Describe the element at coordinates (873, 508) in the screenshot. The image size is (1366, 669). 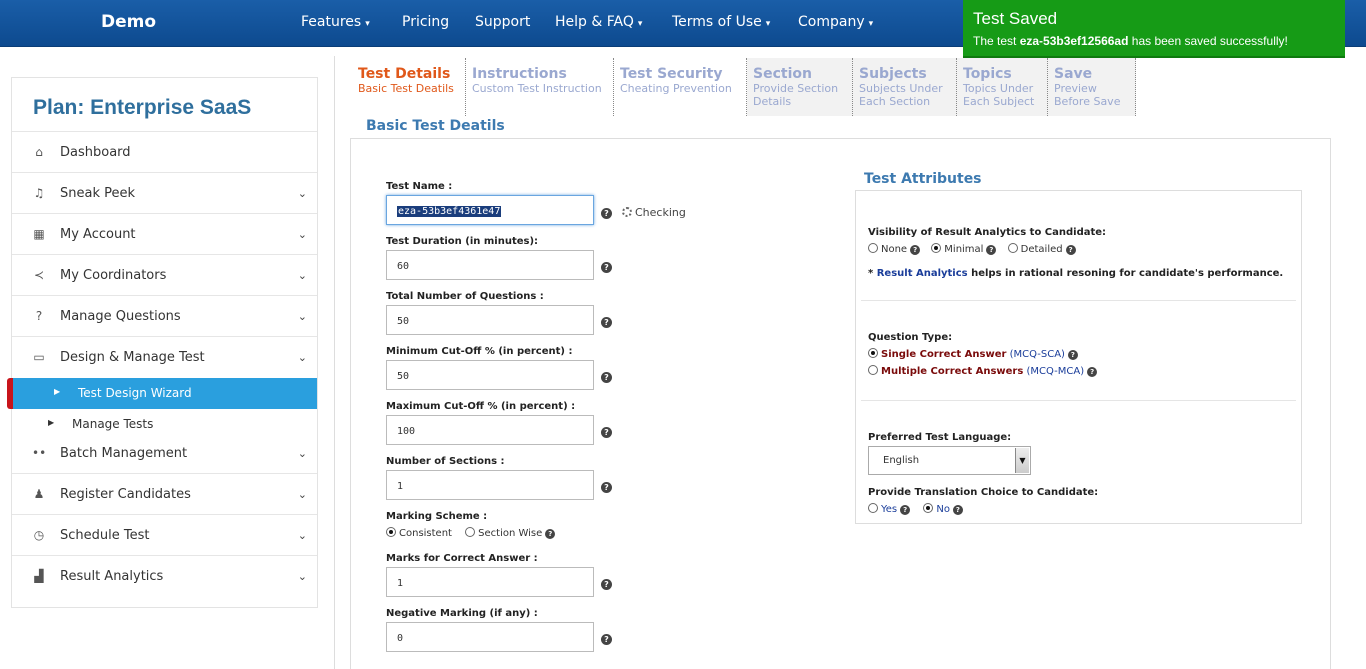
I see `radio-translation-yes` at that location.